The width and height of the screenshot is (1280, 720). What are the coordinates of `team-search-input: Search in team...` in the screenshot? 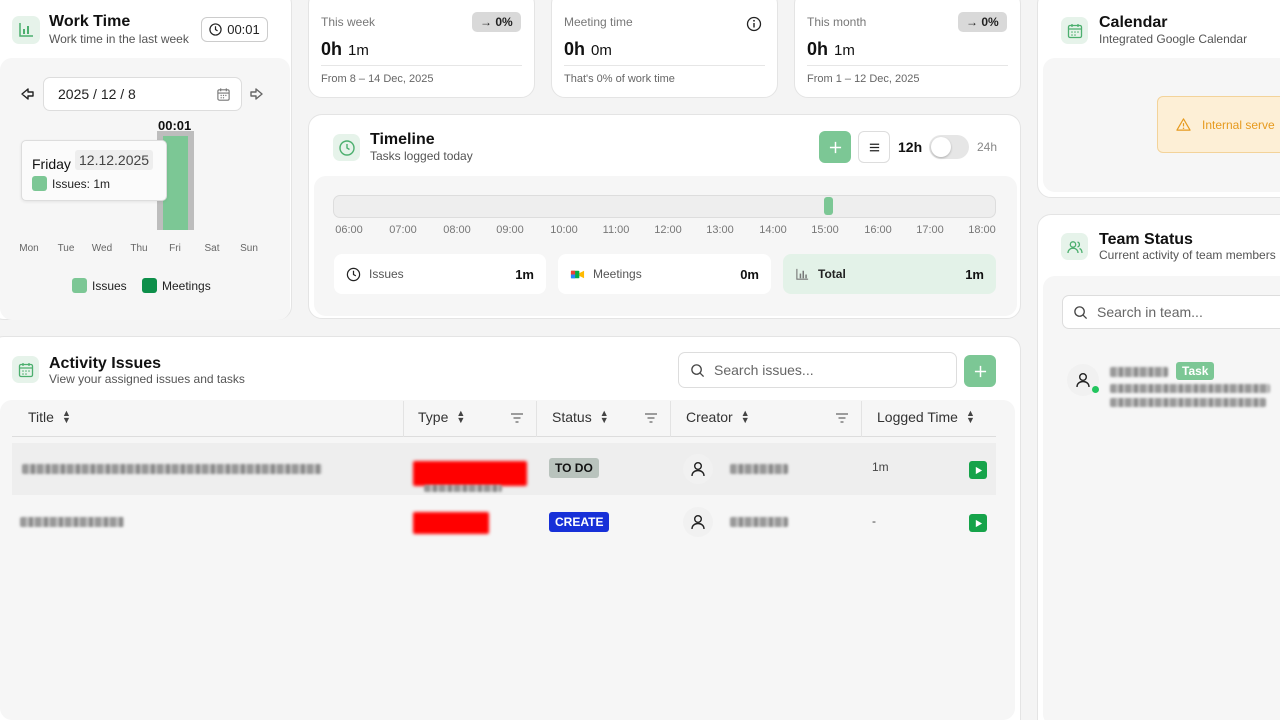 It's located at (1171, 312).